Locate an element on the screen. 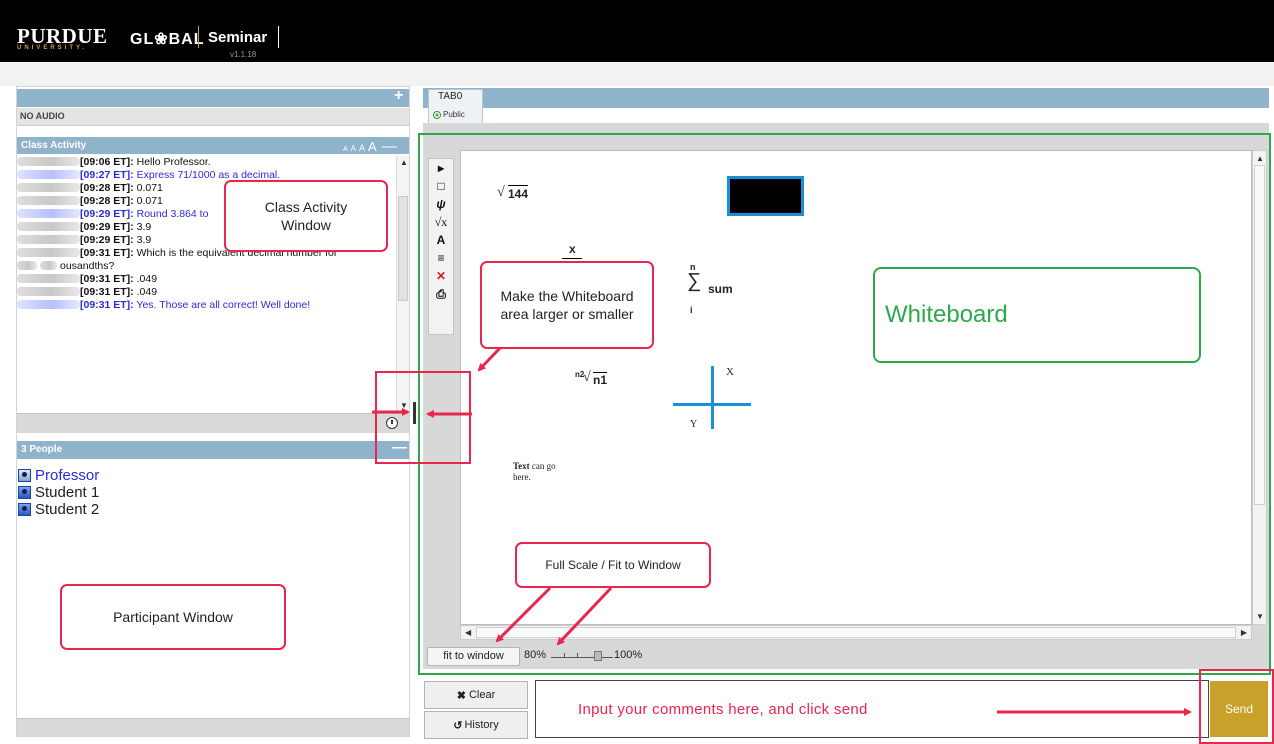 The height and width of the screenshot is (744, 1274). chat-message-continued: ousandths? is located at coordinates (206, 266).